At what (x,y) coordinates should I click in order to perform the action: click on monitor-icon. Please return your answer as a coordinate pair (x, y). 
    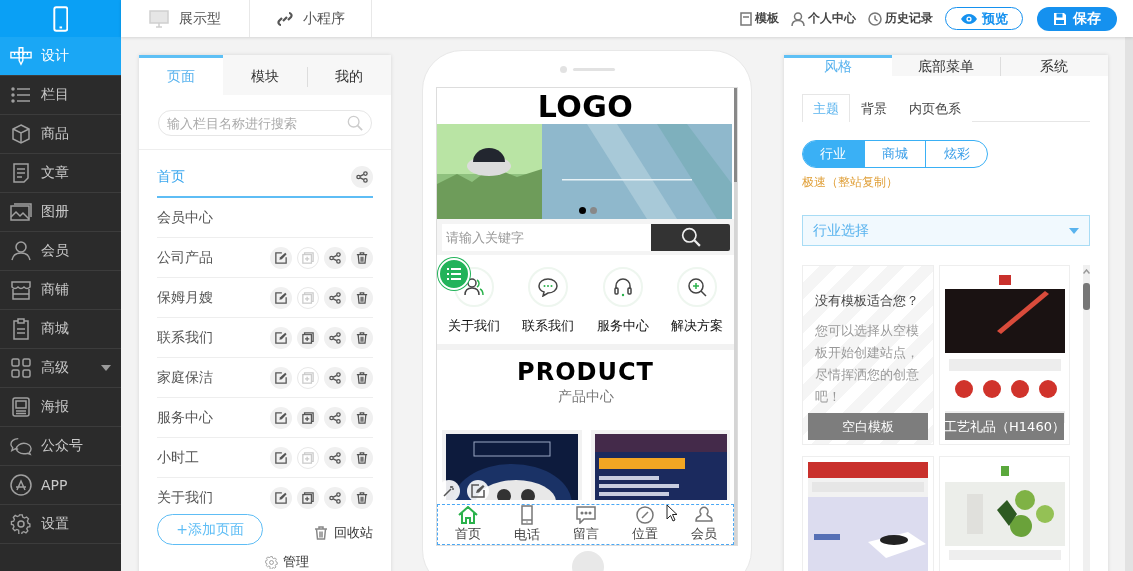
    Looking at the image, I should click on (159, 18).